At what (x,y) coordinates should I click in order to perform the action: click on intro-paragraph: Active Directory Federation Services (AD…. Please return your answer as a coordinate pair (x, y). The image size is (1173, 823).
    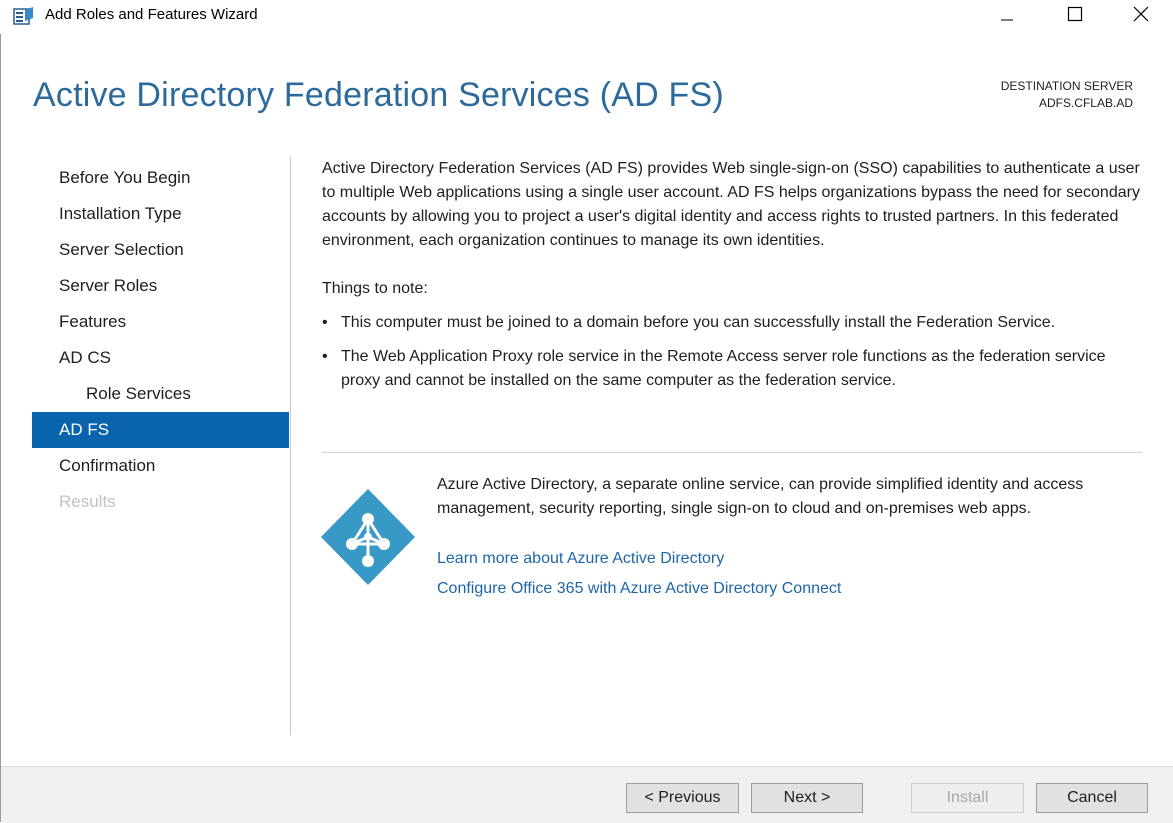
    Looking at the image, I should click on (731, 204).